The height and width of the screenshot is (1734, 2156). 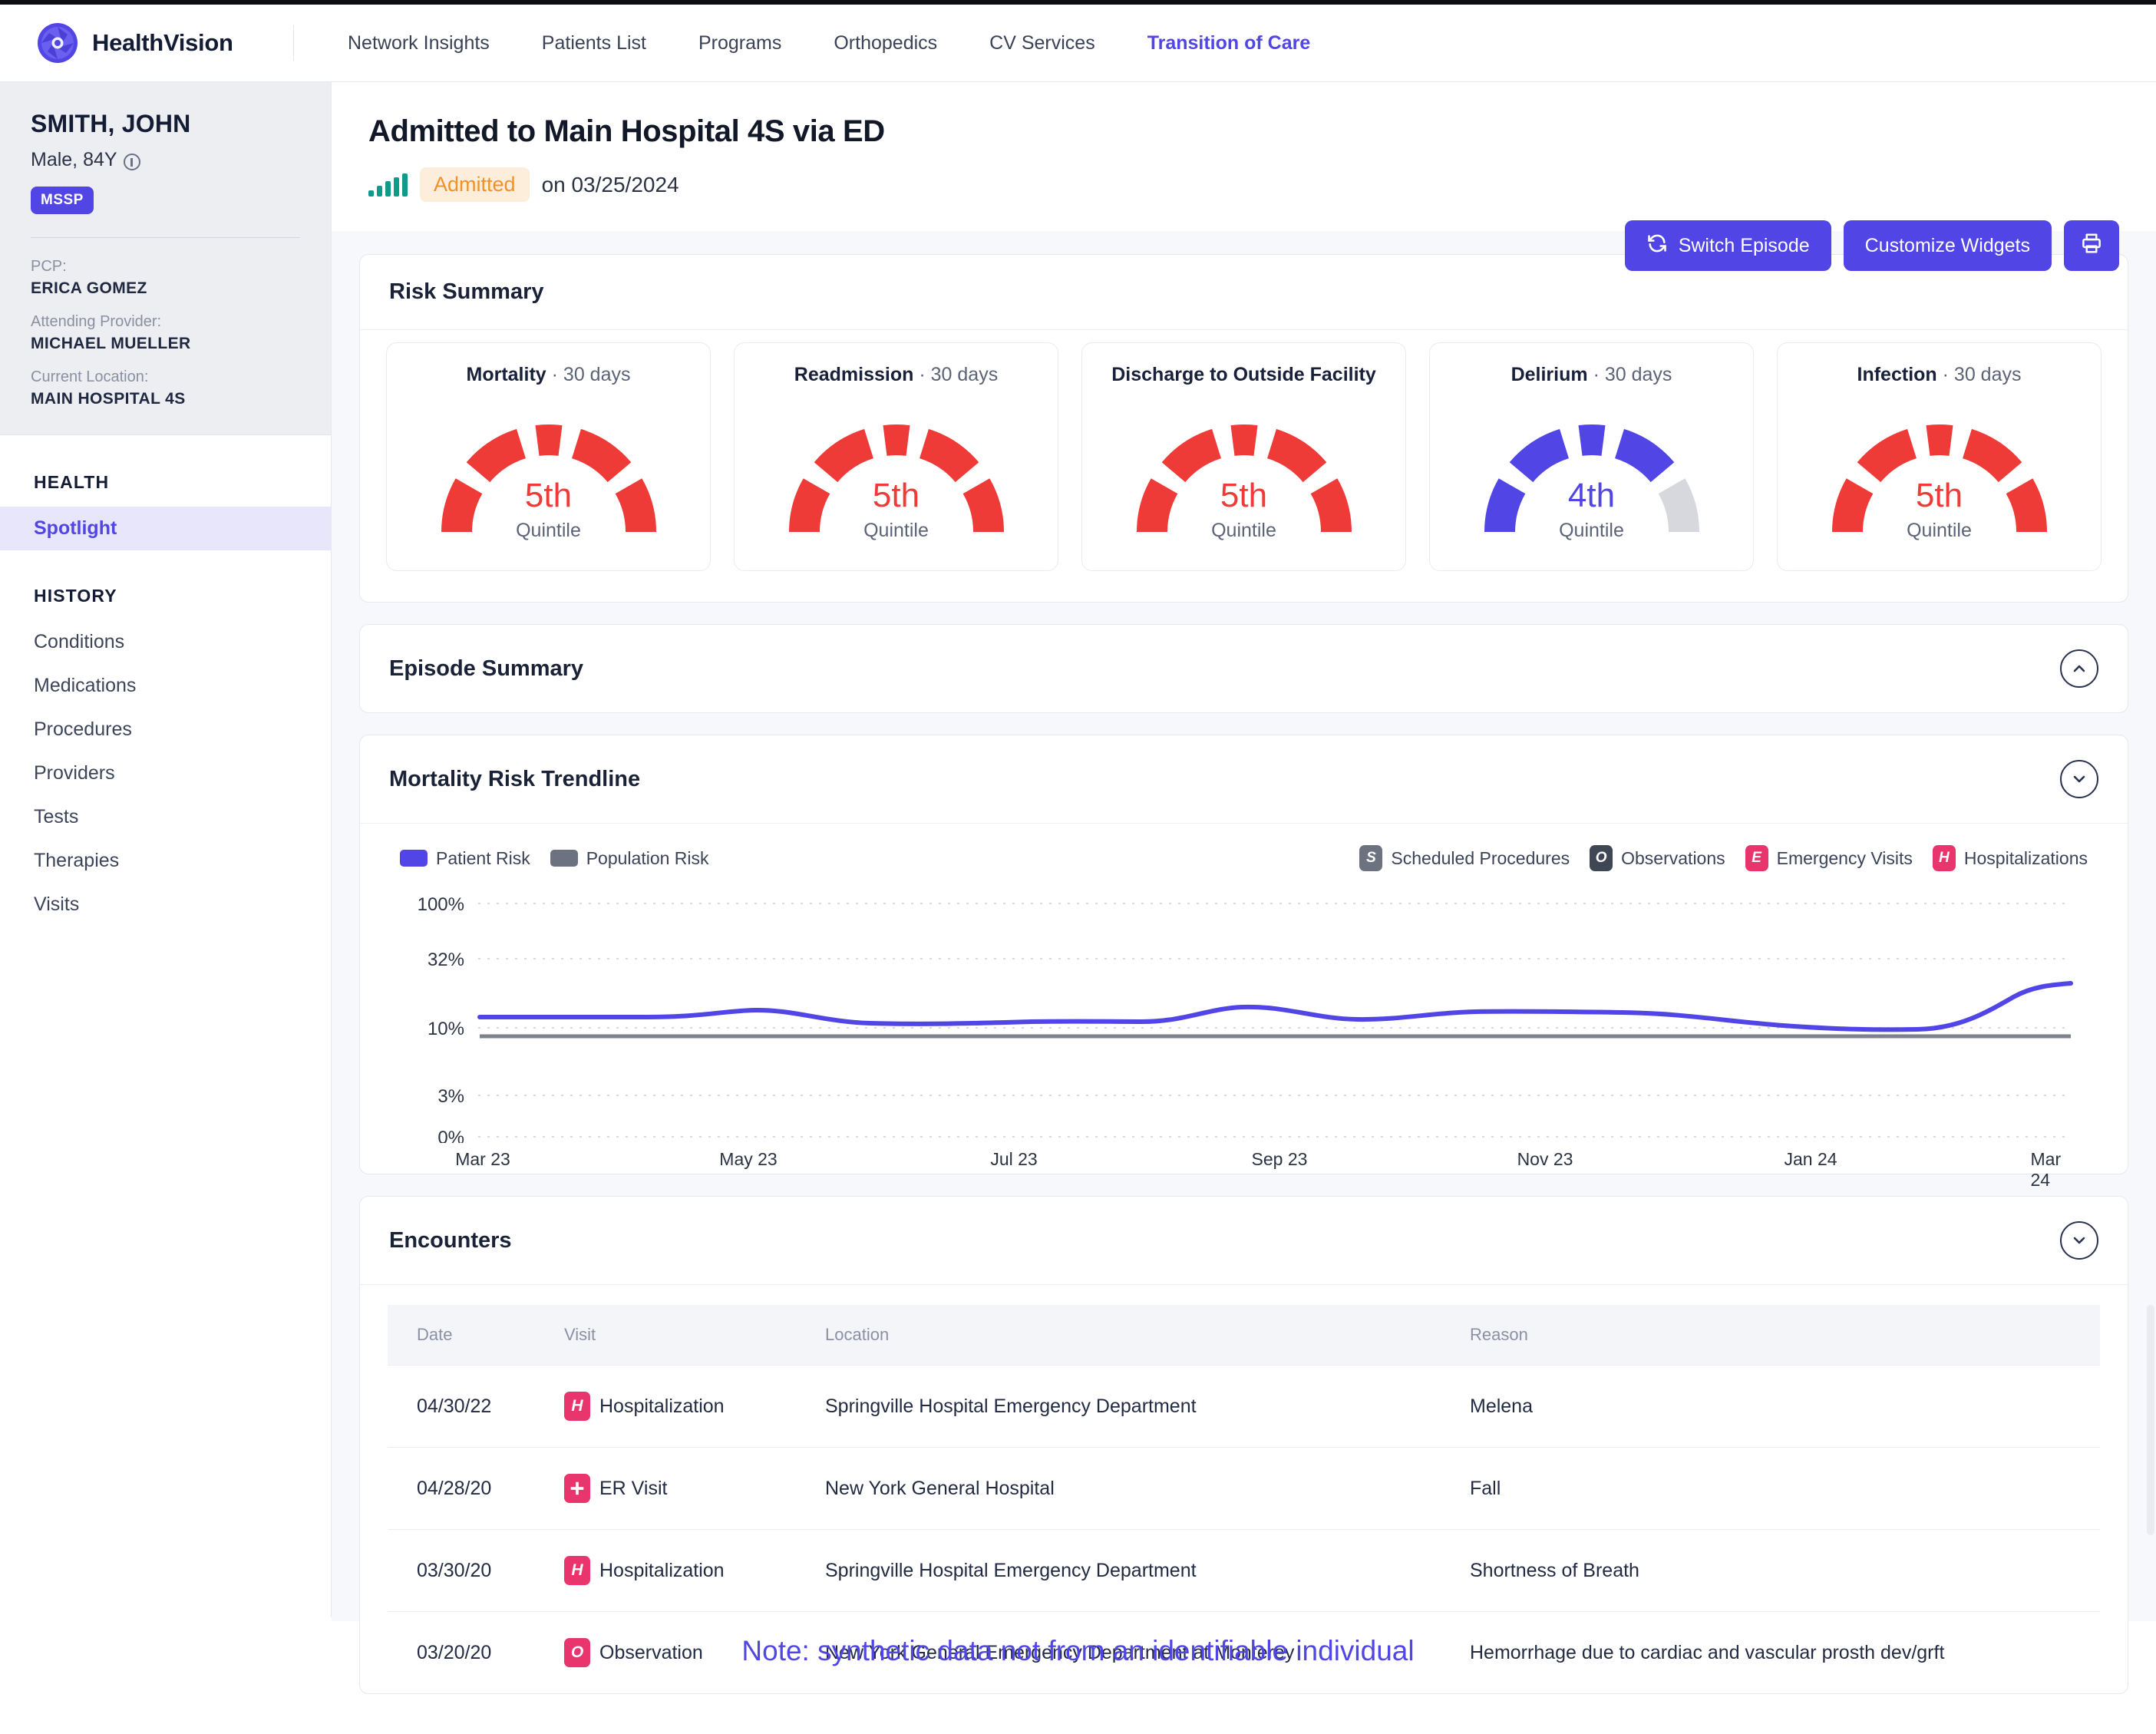 I want to click on current-location-label: Current Location:, so click(x=90, y=377).